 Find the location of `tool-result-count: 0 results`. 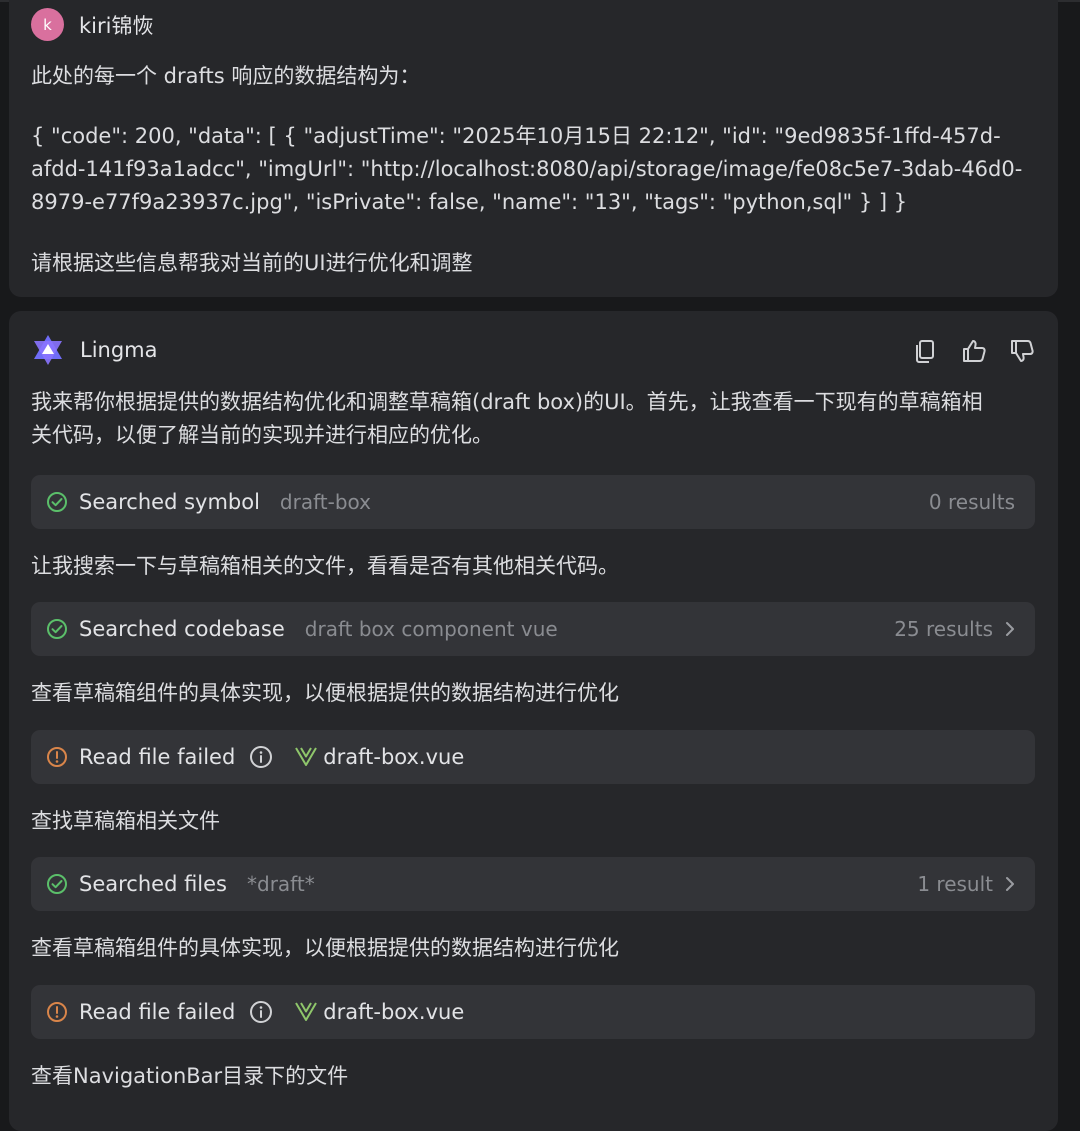

tool-result-count: 0 results is located at coordinates (971, 502).